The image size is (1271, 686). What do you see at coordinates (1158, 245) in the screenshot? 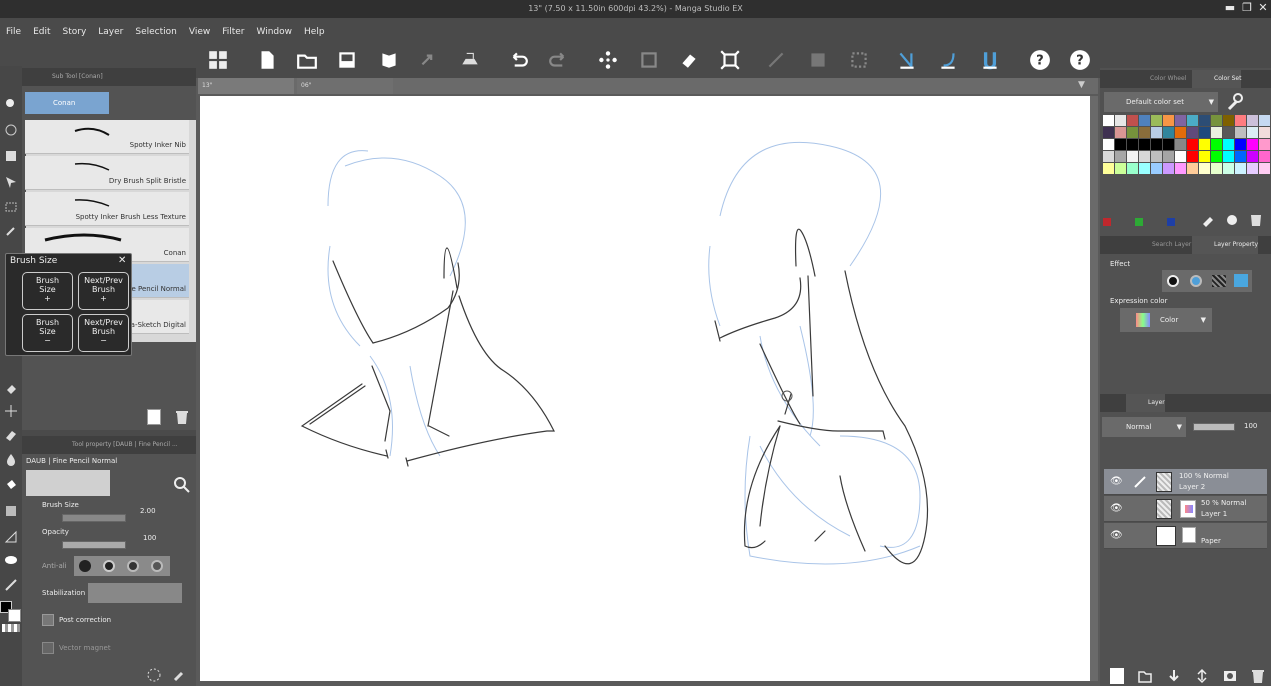
I see `tab-search-layer: Search Layer` at bounding box center [1158, 245].